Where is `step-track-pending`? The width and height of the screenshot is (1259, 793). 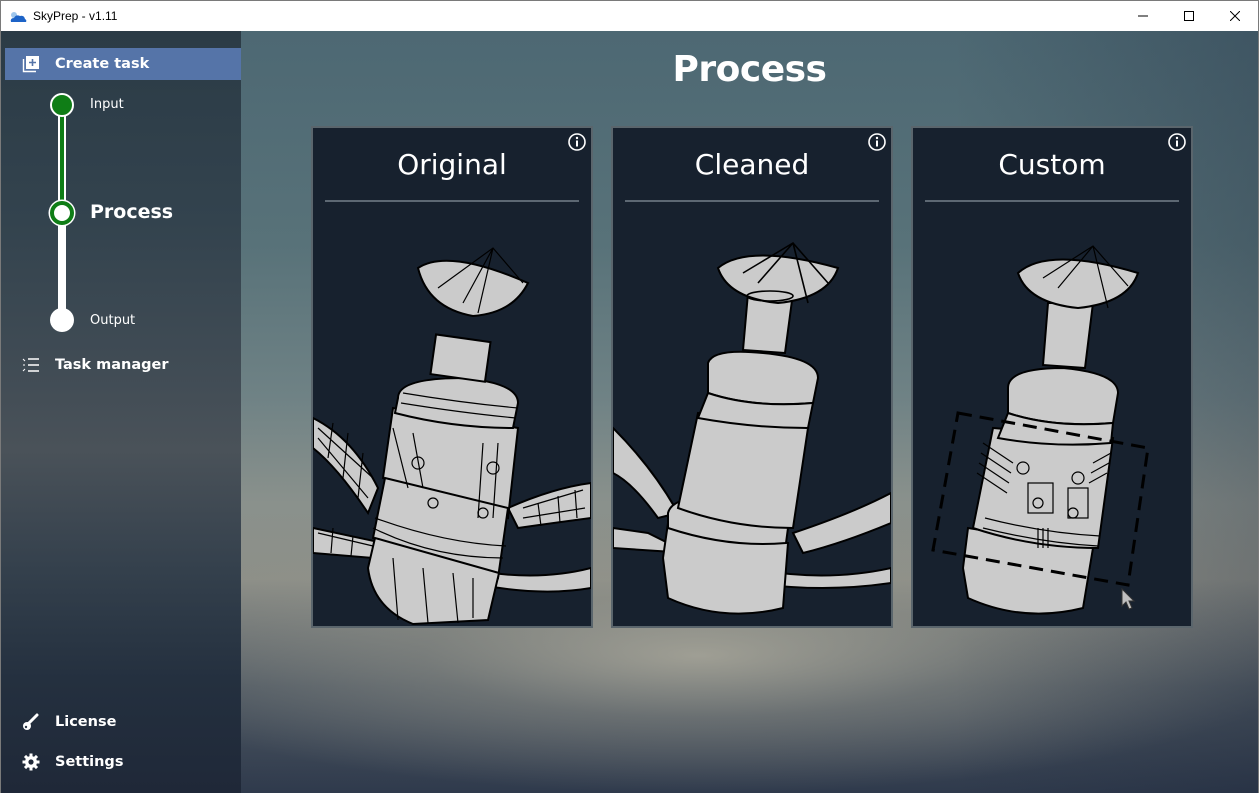
step-track-pending is located at coordinates (62, 266).